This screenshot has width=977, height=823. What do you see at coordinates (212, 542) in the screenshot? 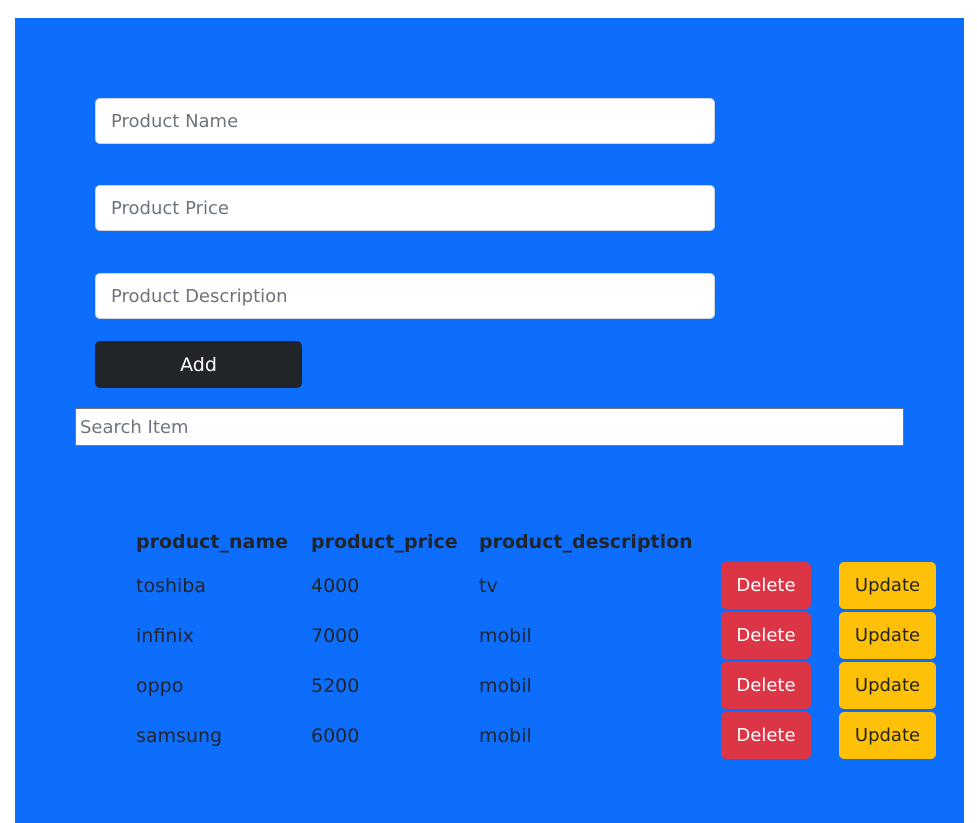
I see `header-product-name: product_name` at bounding box center [212, 542].